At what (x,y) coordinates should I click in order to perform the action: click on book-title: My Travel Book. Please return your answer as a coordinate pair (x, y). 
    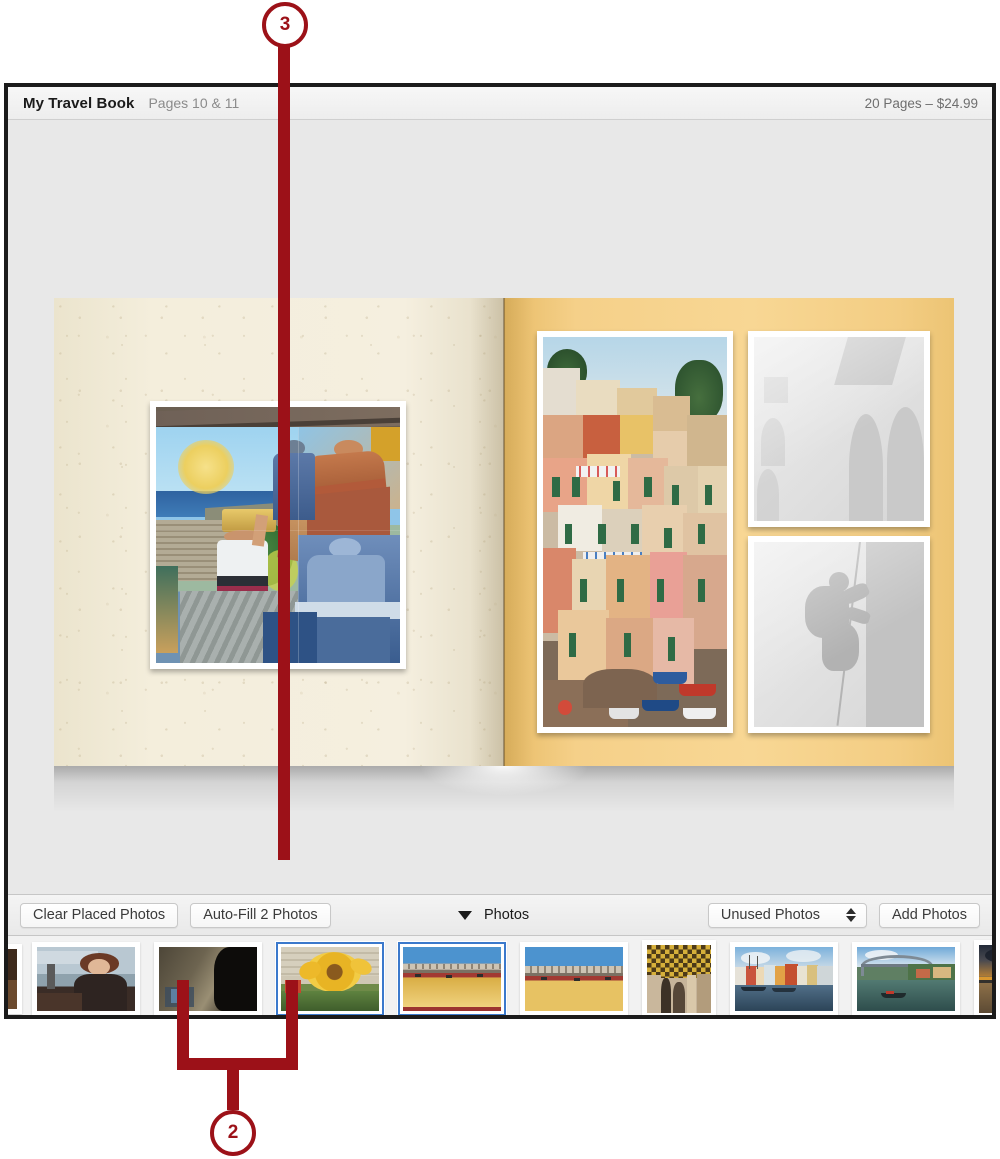
    Looking at the image, I should click on (79, 103).